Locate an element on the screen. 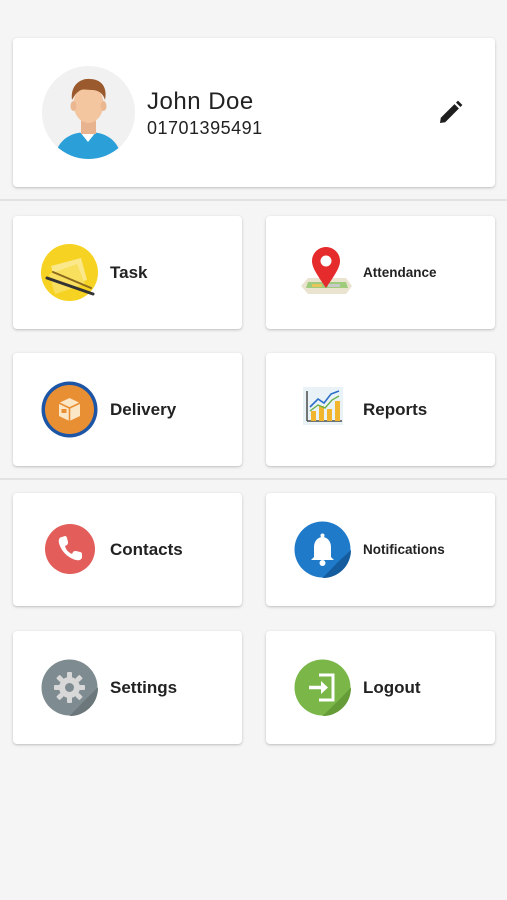  map-pin-icon is located at coordinates (326, 272).